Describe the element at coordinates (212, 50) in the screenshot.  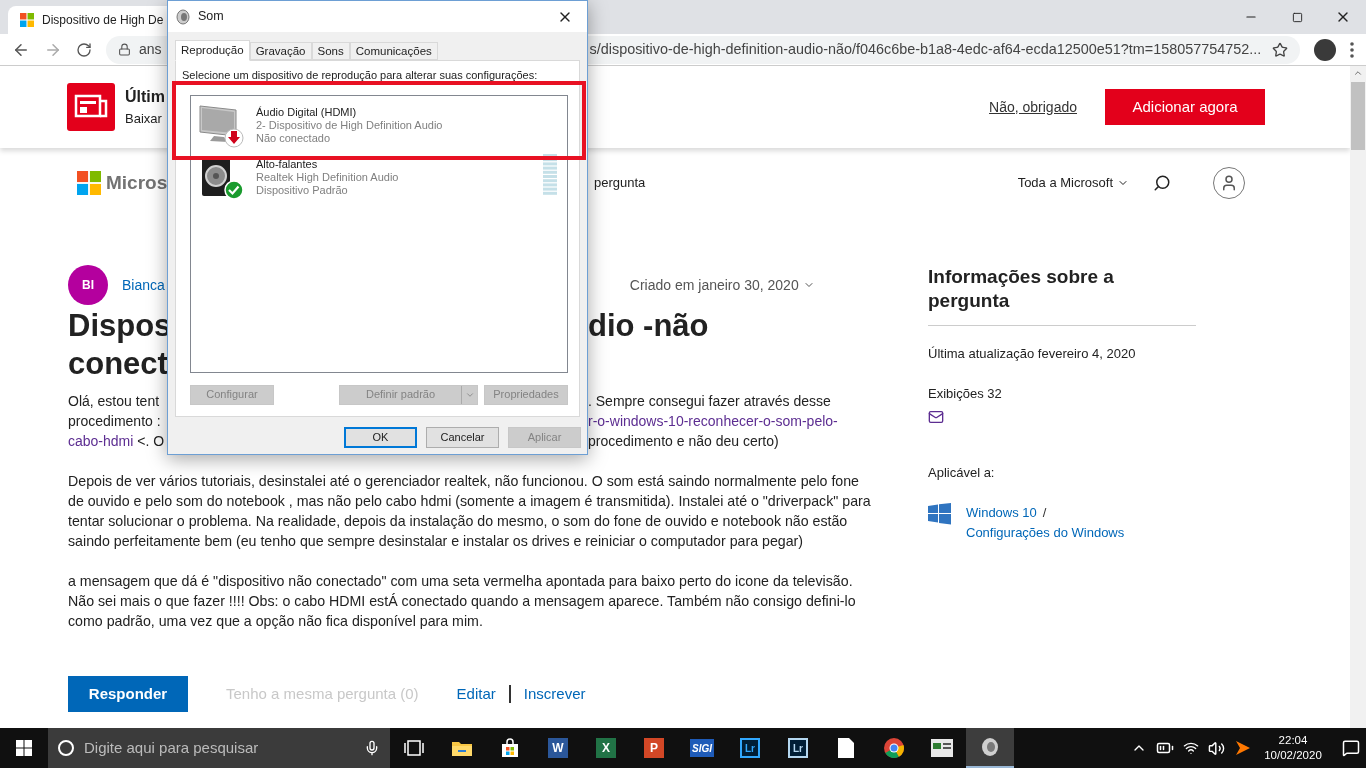
I see `dialog-tab: Reprodução` at that location.